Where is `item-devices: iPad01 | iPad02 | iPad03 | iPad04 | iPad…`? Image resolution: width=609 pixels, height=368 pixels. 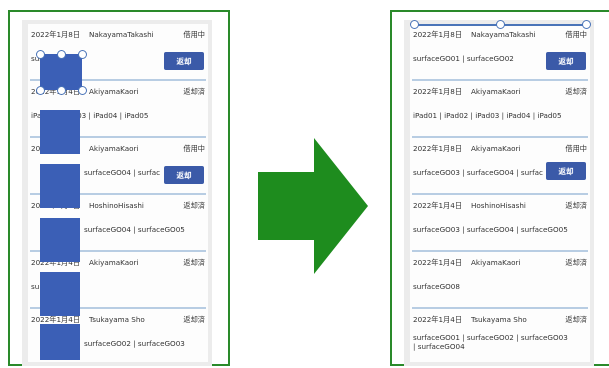 item-devices: iPad01 | iPad02 | iPad03 | iPad04 | iPad… is located at coordinates (487, 115).